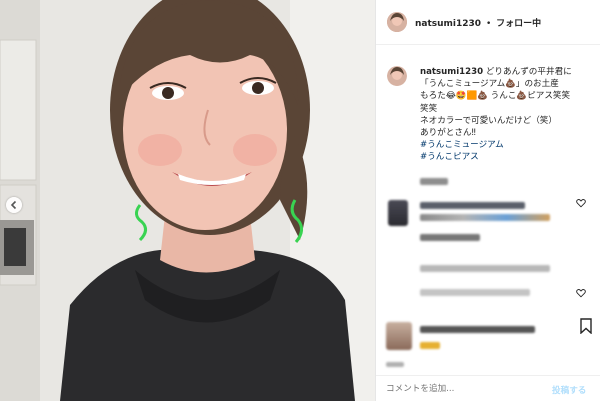  I want to click on chevron-left-icon, so click(13, 205).